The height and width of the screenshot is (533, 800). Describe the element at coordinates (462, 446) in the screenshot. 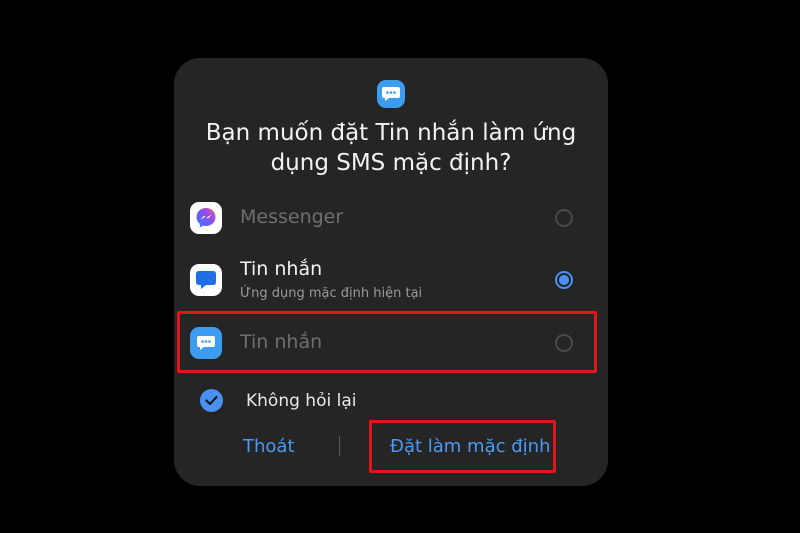

I see `annotation-highlight-button` at that location.